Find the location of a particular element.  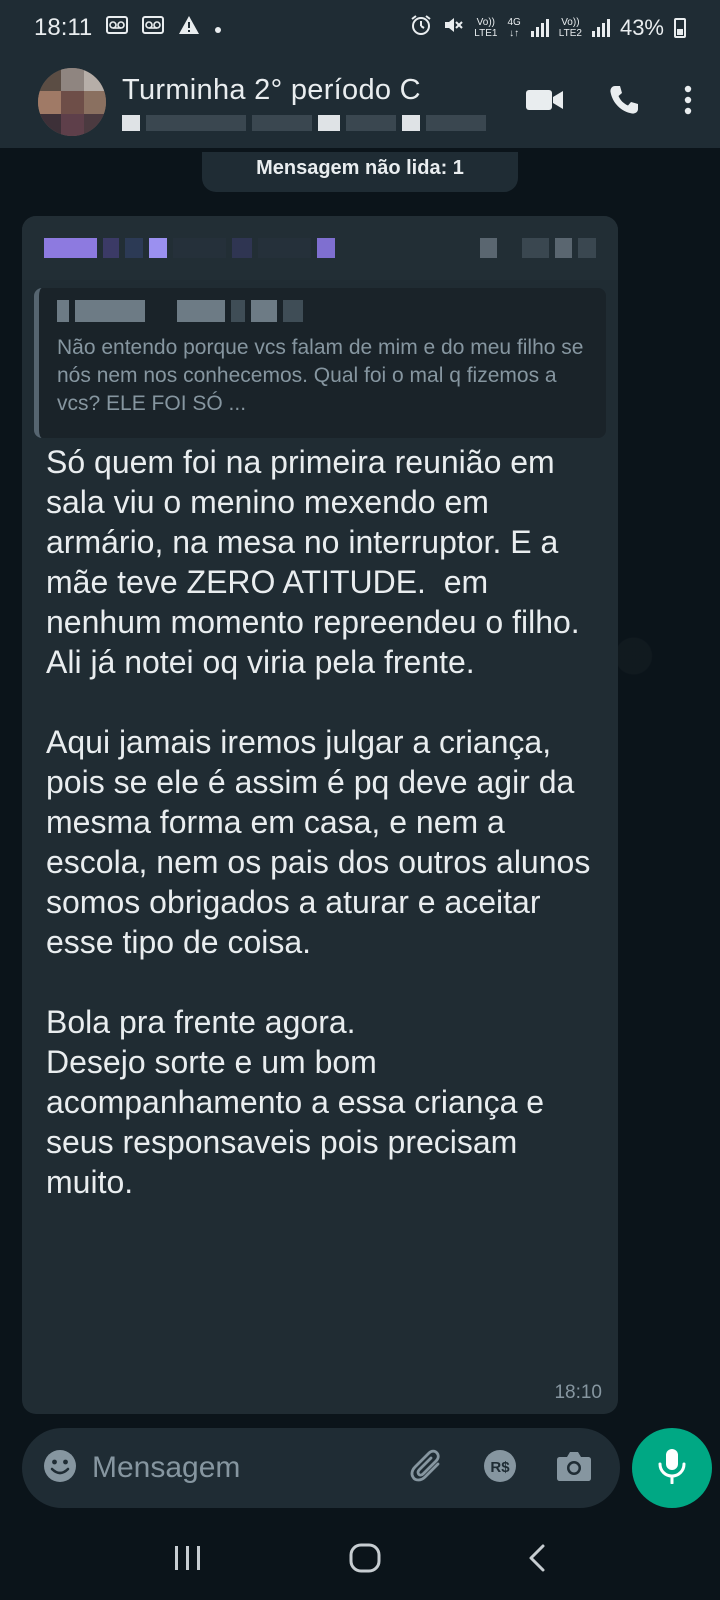

network-type-label: 4G ↓↑ is located at coordinates (514, 28).